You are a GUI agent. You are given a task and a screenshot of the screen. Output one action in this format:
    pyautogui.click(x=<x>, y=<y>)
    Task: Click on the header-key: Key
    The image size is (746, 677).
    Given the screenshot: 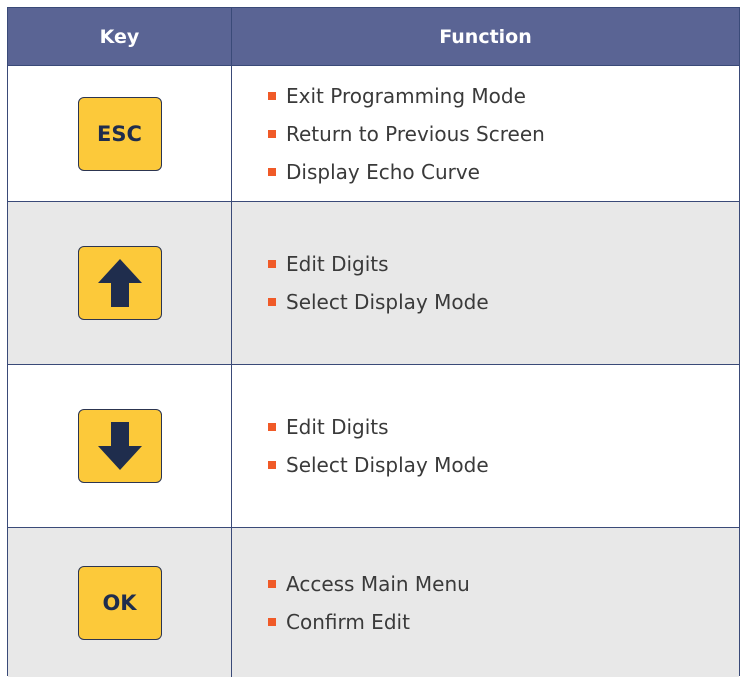 What is the action you would take?
    pyautogui.click(x=120, y=36)
    